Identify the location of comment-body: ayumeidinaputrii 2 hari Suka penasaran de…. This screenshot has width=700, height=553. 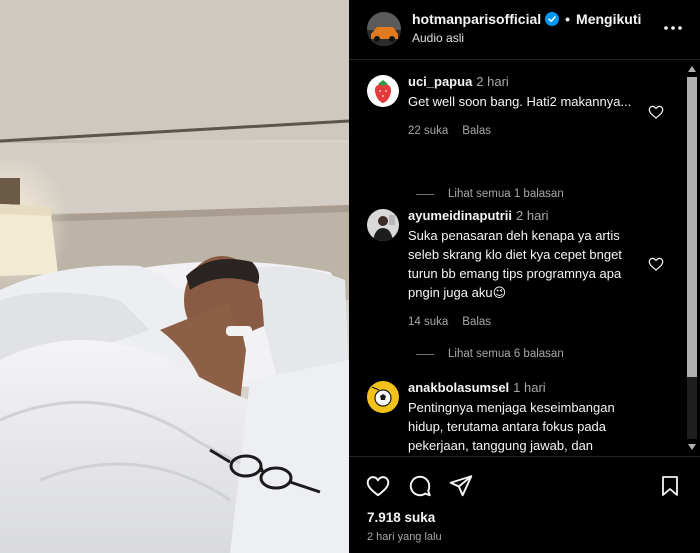
(526, 267).